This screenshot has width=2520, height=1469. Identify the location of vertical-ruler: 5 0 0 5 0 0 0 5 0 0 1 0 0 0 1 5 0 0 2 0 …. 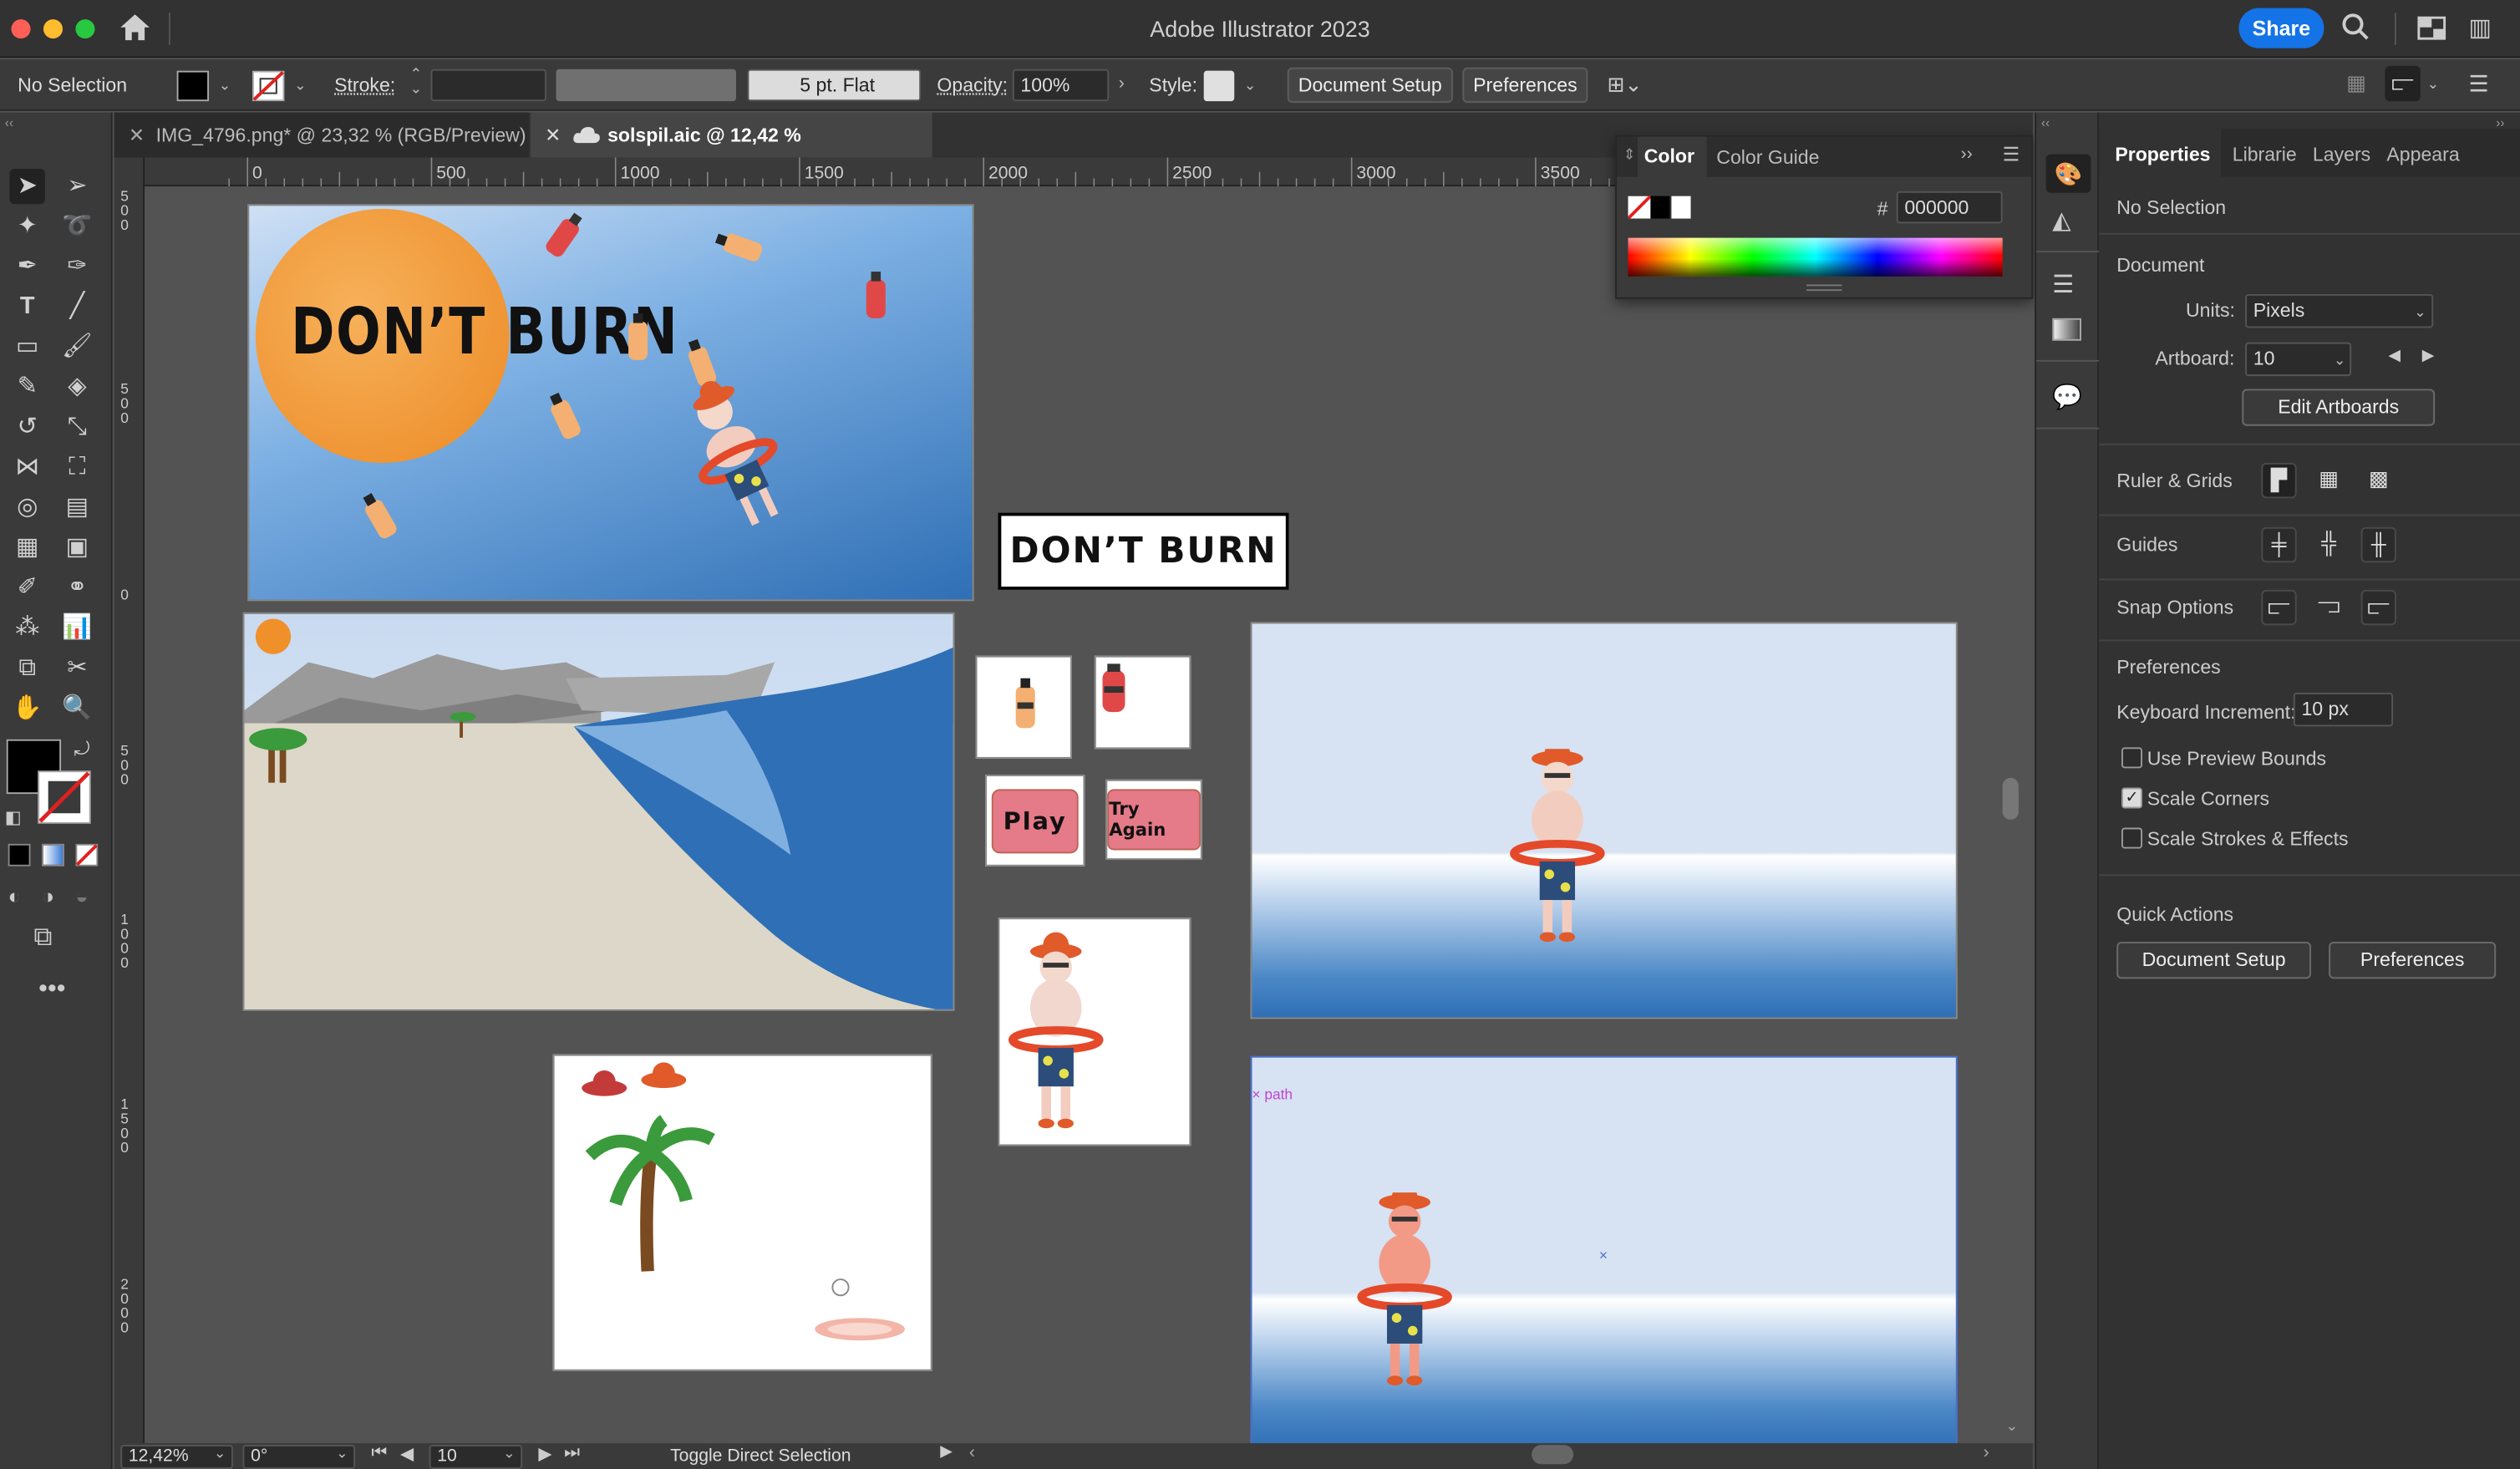
(129, 801).